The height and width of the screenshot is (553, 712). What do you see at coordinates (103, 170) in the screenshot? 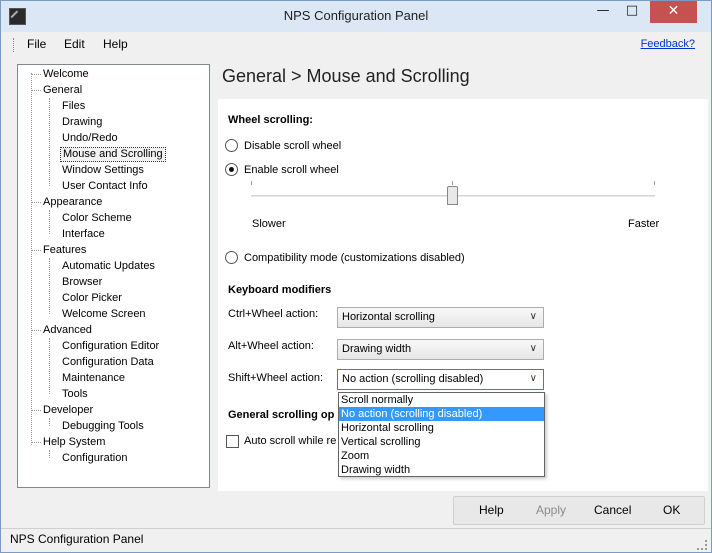
I see `tree-item-window-settings: Window Settings` at bounding box center [103, 170].